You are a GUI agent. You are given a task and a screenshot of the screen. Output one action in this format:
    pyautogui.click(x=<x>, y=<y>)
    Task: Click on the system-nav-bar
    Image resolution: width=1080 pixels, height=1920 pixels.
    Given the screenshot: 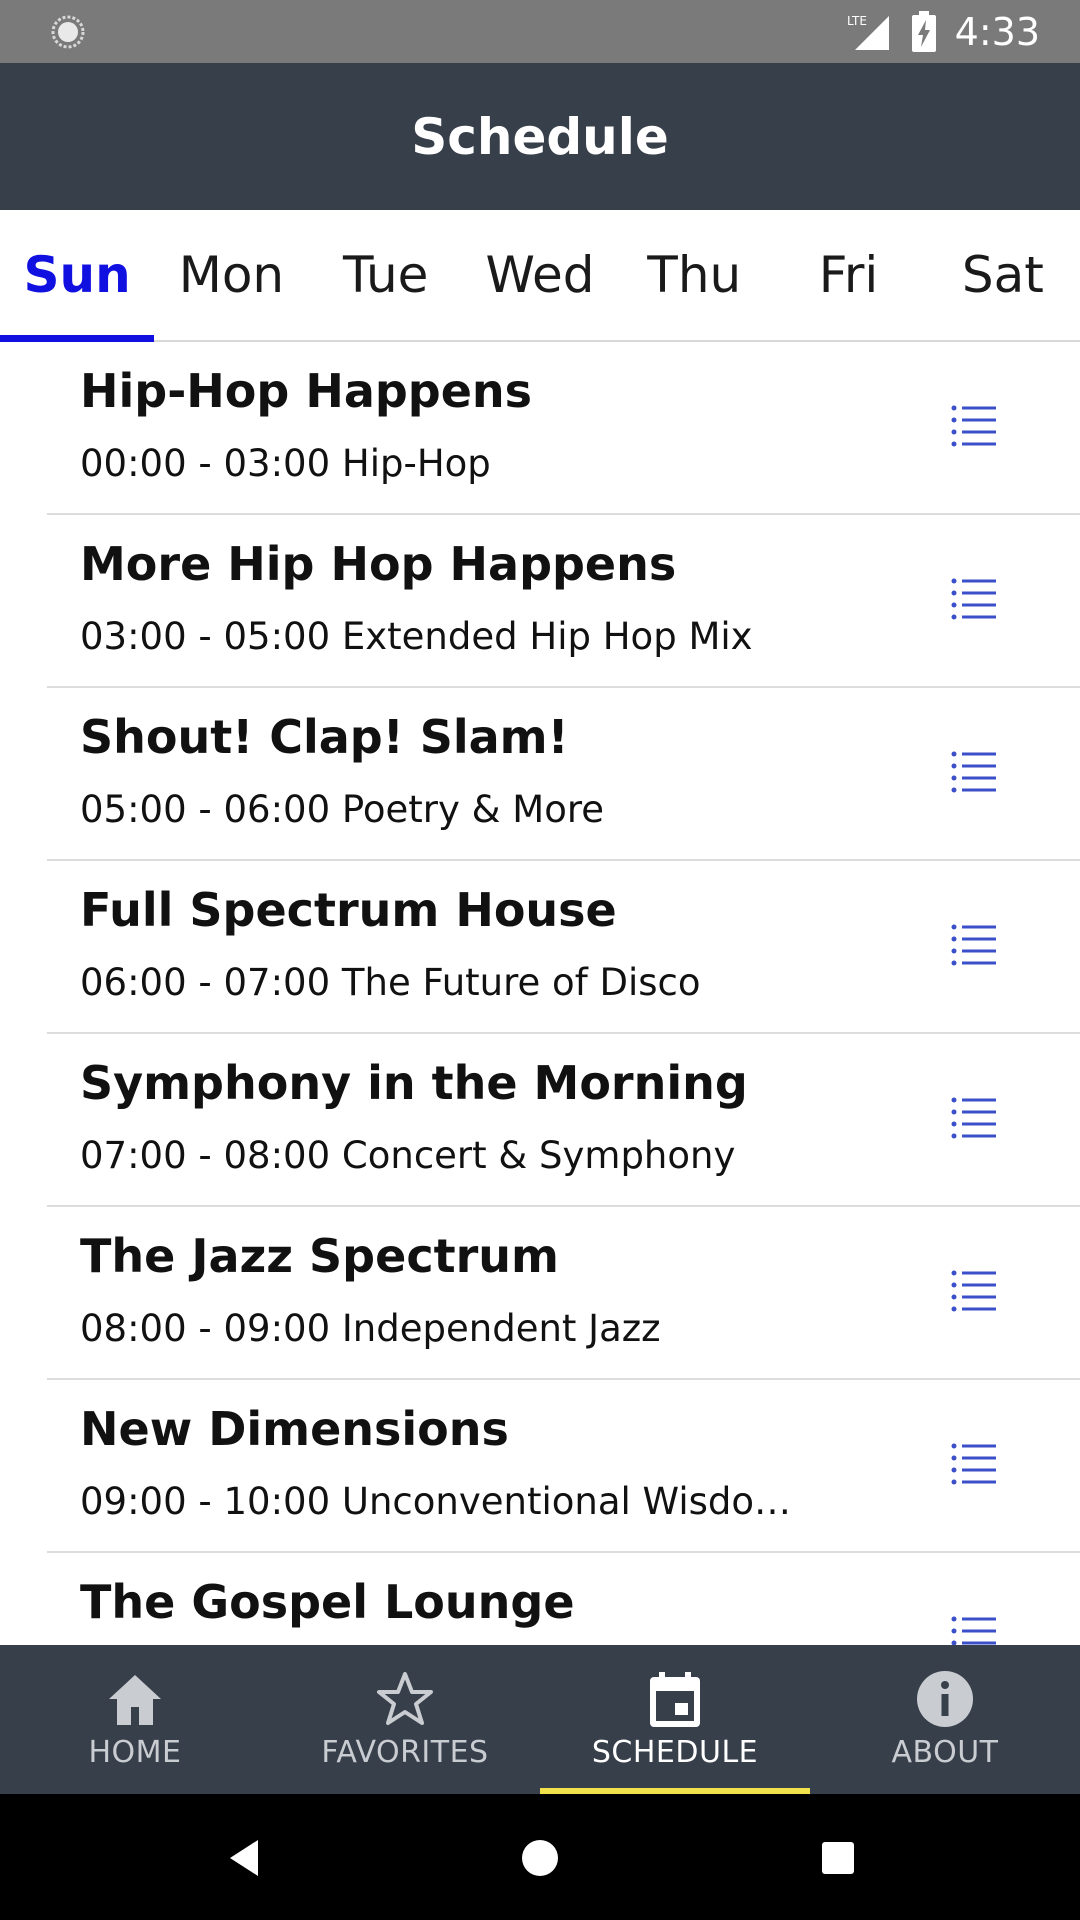 What is the action you would take?
    pyautogui.click(x=540, y=1857)
    